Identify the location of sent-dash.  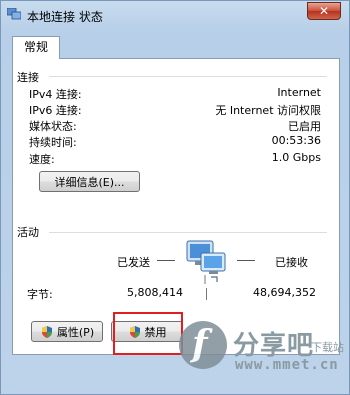
(166, 260).